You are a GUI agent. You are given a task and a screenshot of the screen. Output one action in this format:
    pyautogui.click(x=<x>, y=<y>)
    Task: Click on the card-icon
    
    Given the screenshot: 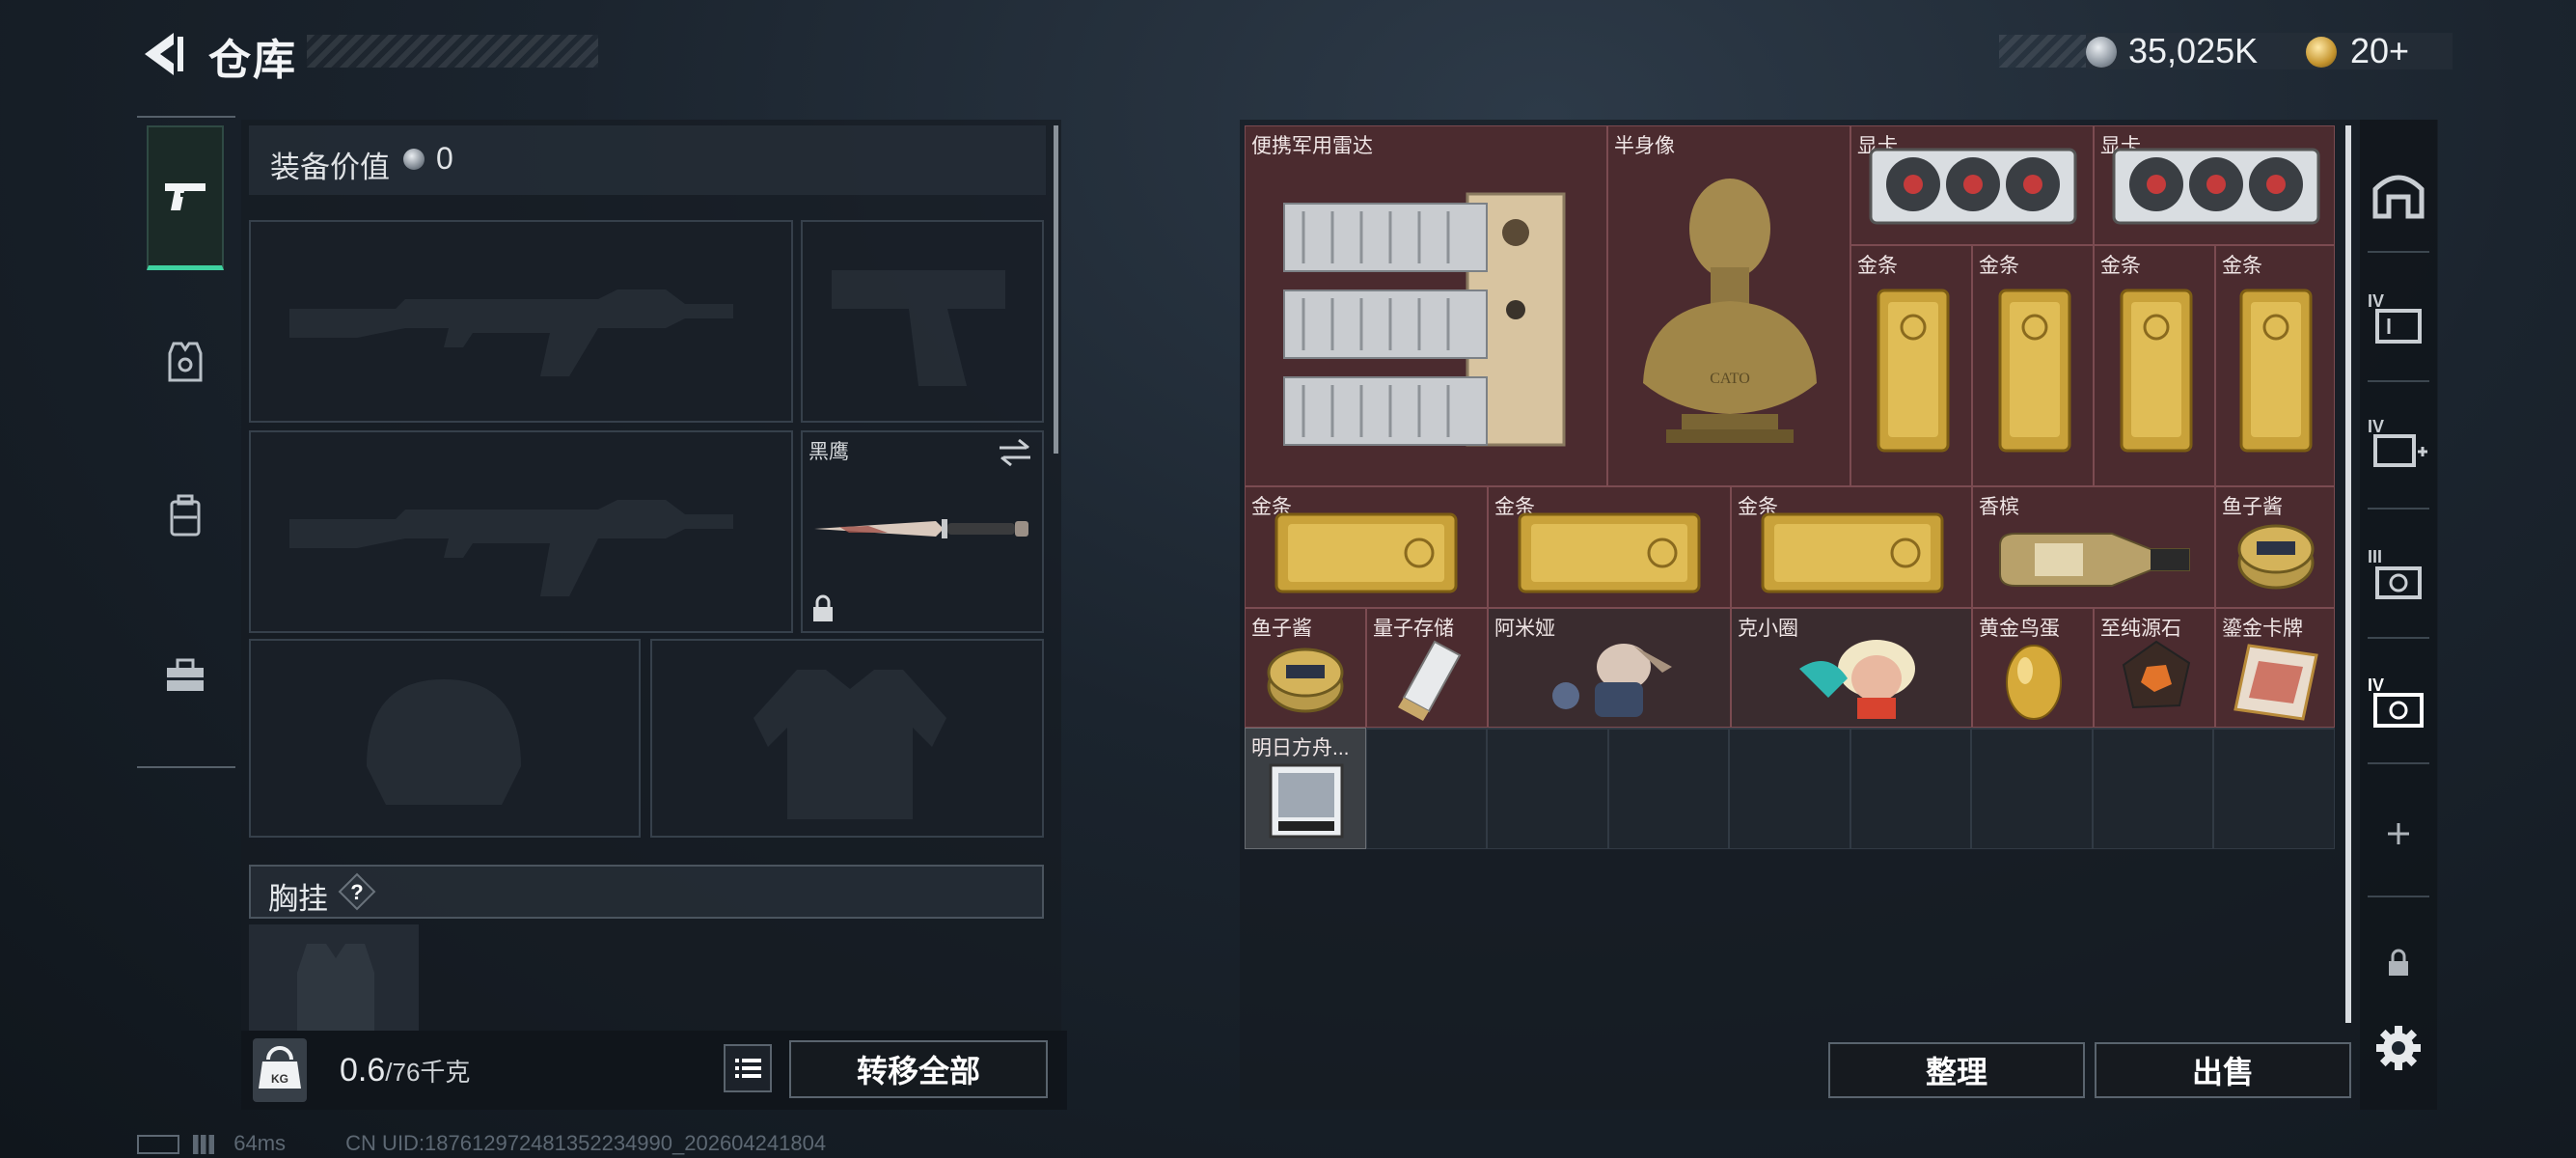 What is the action you would take?
    pyautogui.click(x=2275, y=682)
    